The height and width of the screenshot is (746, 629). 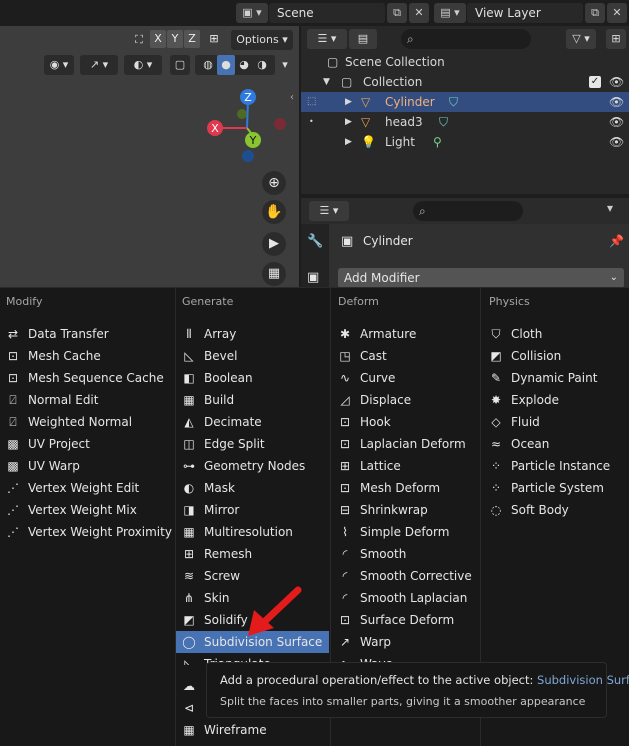 I want to click on properties-search-input: ⌕, so click(x=468, y=211).